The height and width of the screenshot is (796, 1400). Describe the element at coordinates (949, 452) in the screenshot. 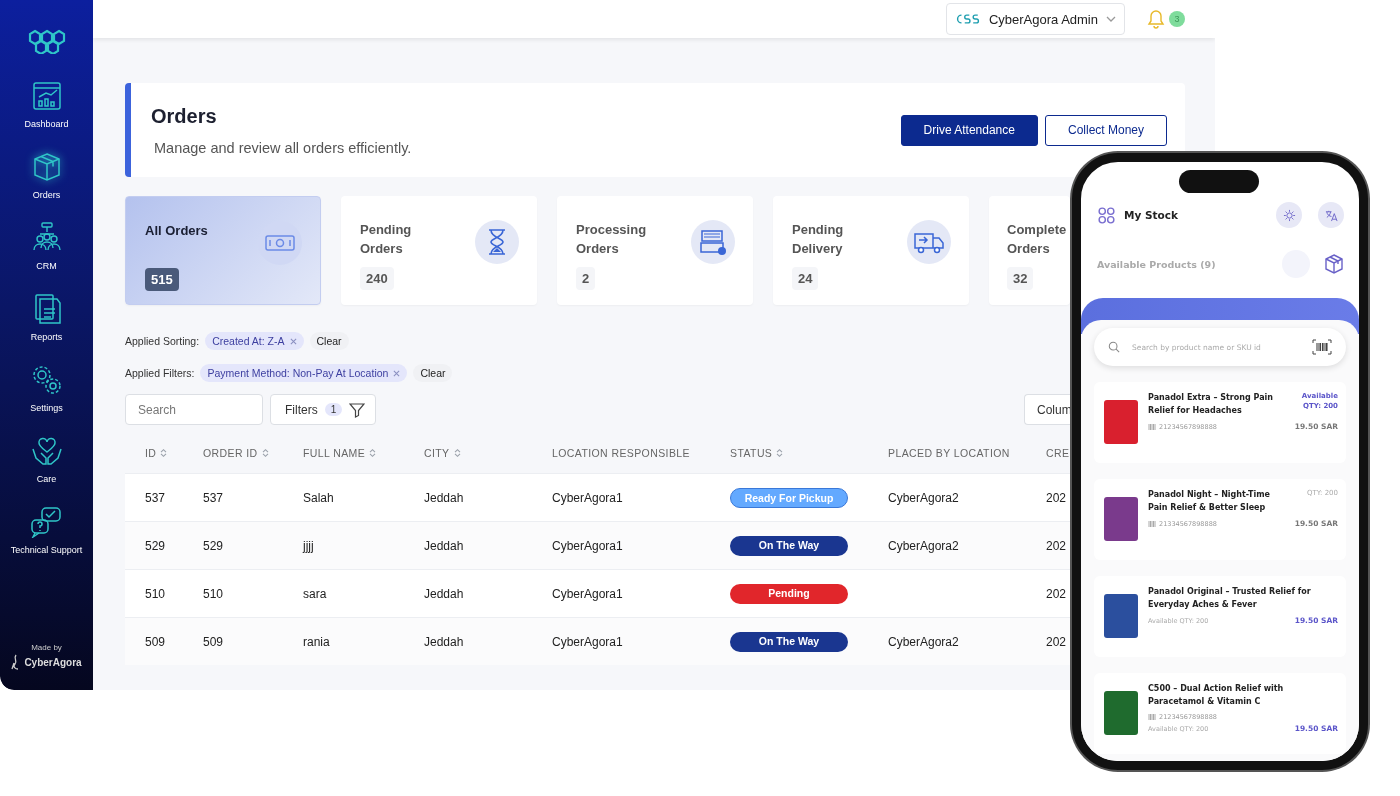

I see `column-header: PLACED BY LOCATION` at that location.